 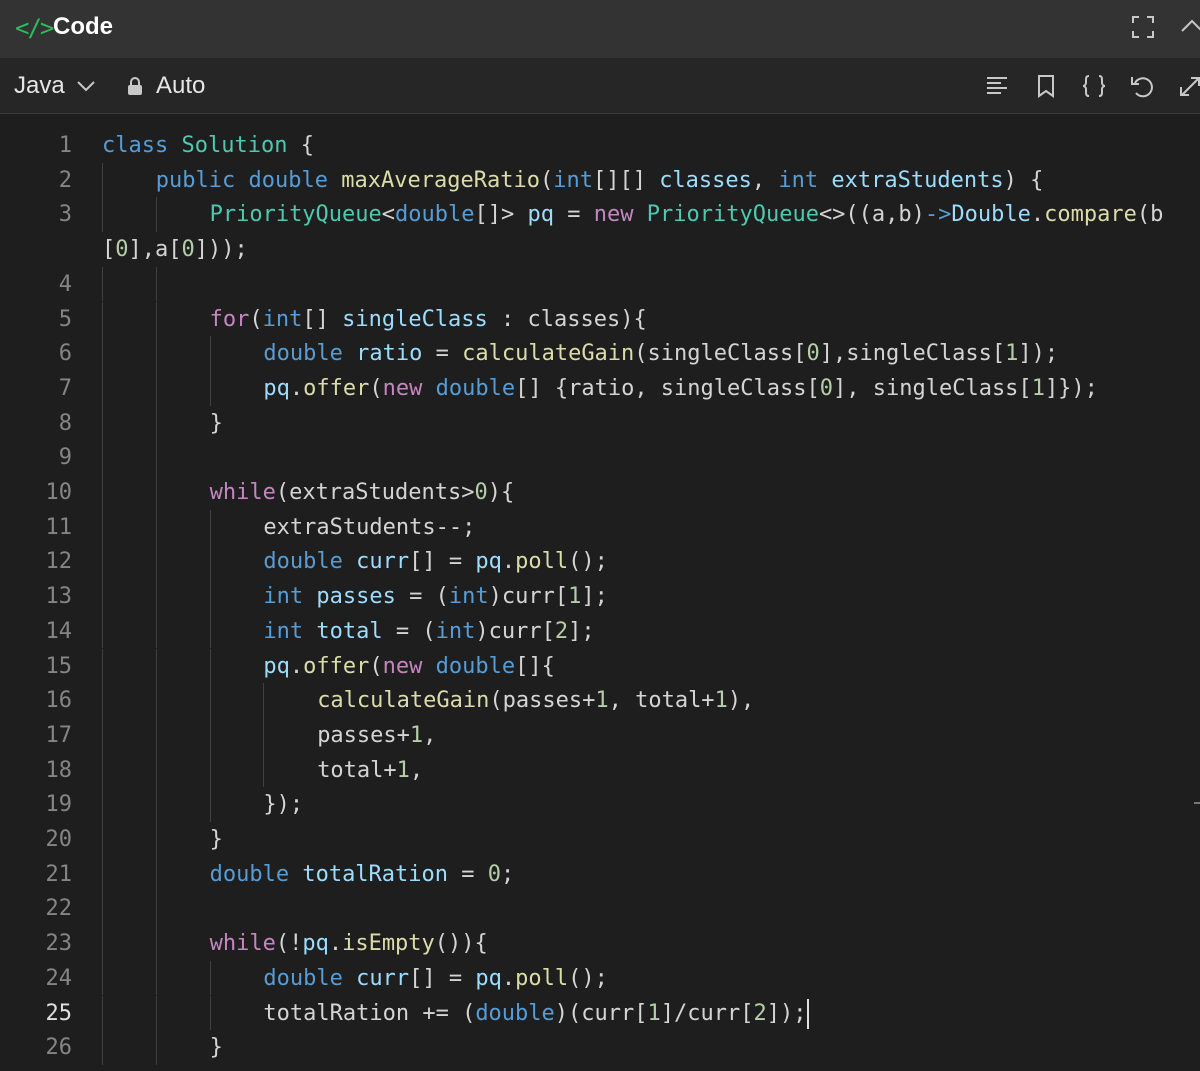 What do you see at coordinates (383, 562) in the screenshot?
I see `code-token: curr` at bounding box center [383, 562].